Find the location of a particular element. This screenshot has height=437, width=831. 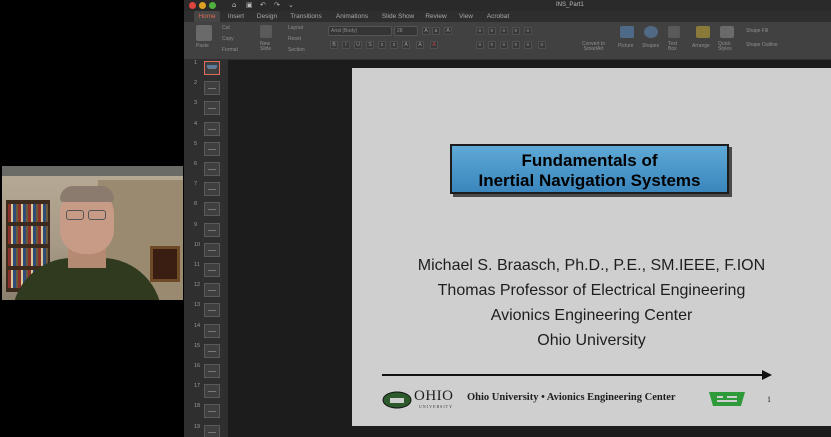

numbering-icon: ≡ is located at coordinates (492, 31).